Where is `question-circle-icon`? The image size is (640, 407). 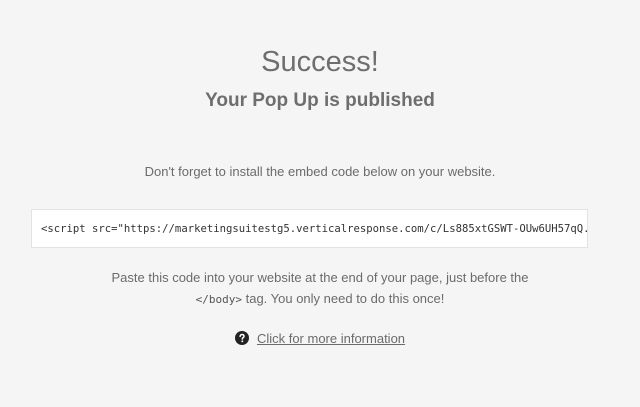 question-circle-icon is located at coordinates (241, 338).